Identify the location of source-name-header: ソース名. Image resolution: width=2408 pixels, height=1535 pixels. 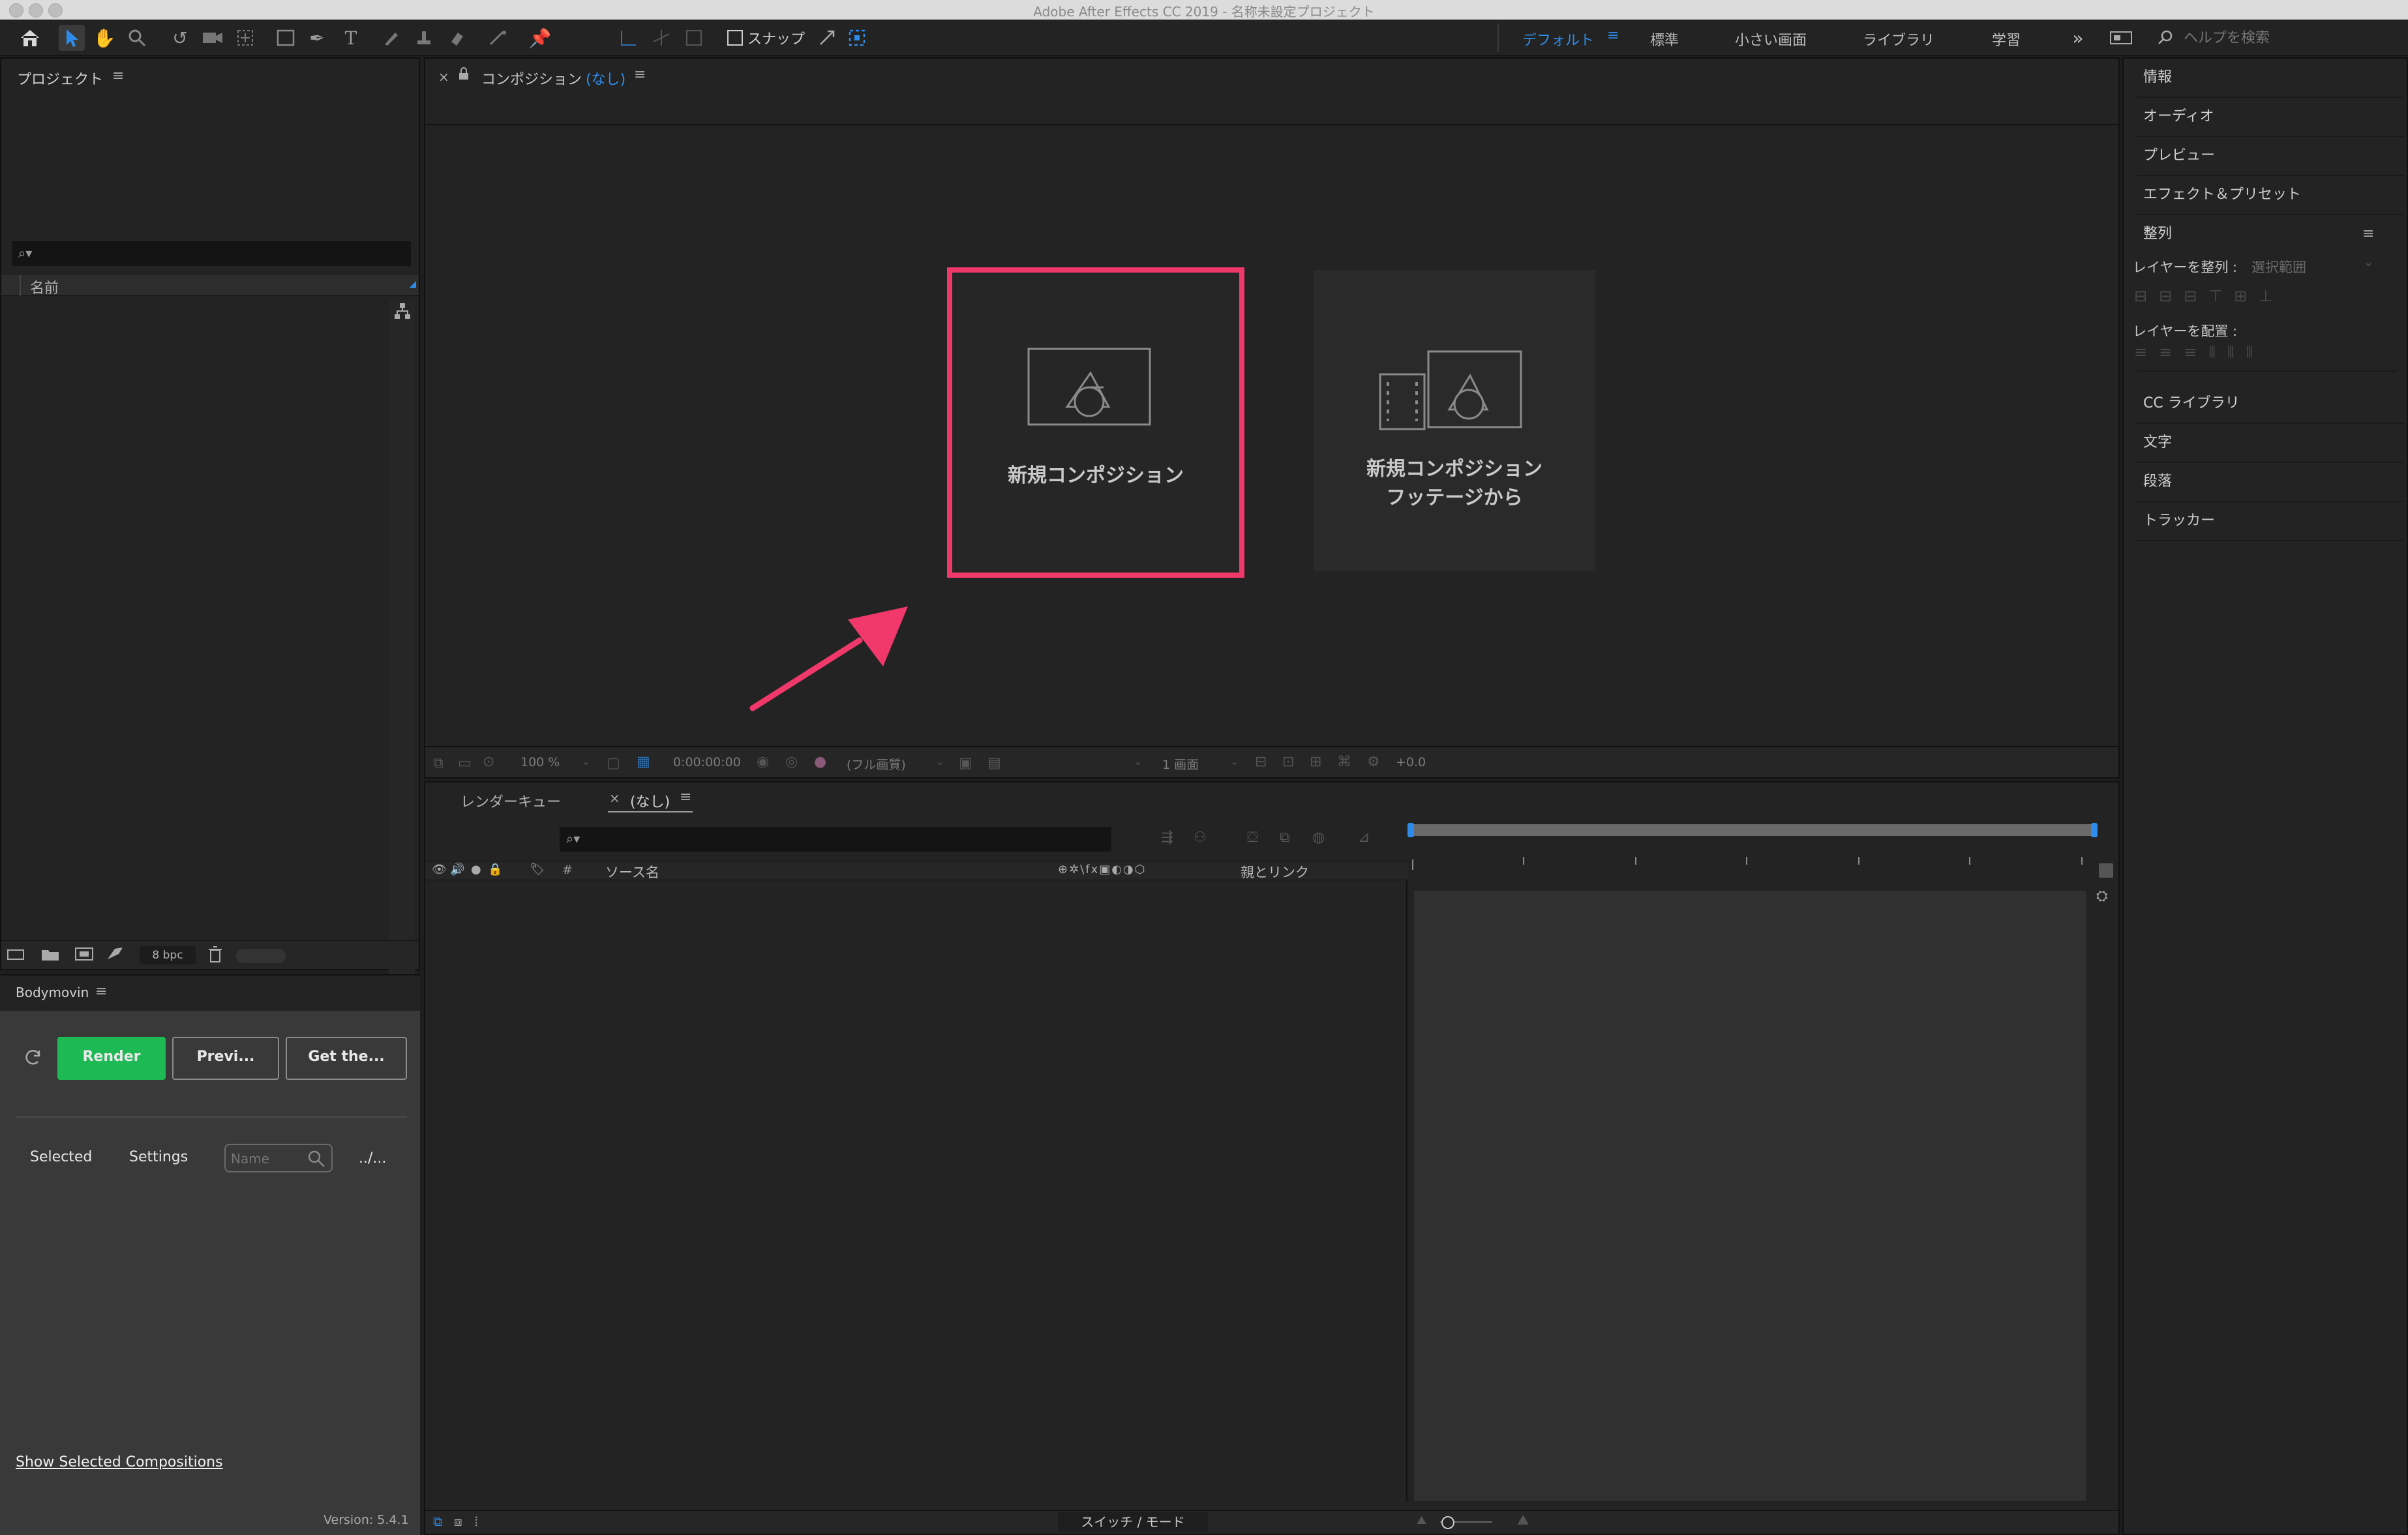
(632, 872).